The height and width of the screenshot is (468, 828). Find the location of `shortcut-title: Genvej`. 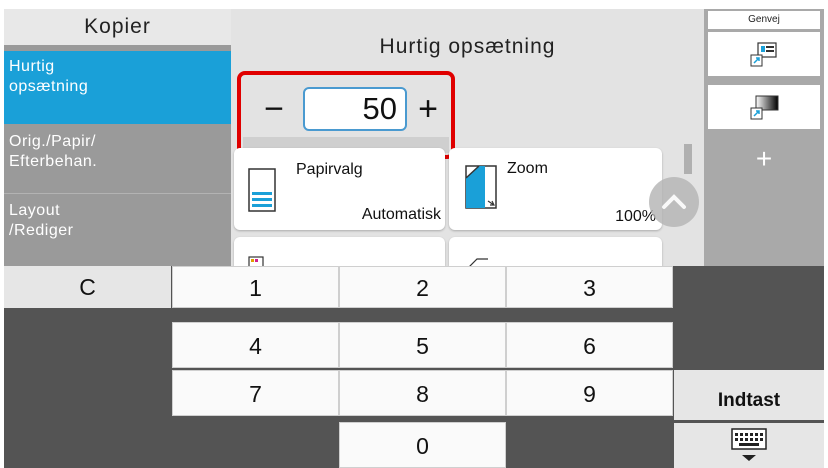

shortcut-title: Genvej is located at coordinates (764, 20).